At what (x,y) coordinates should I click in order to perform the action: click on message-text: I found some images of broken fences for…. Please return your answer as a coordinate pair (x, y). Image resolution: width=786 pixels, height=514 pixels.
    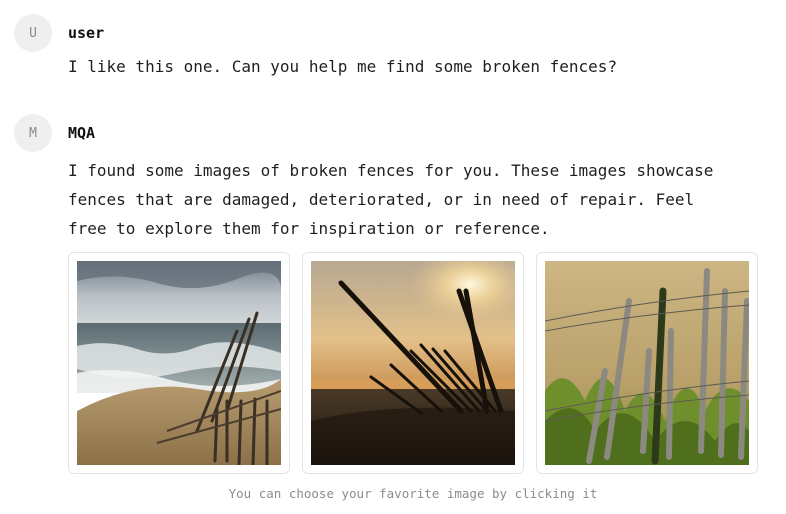
    Looking at the image, I should click on (408, 199).